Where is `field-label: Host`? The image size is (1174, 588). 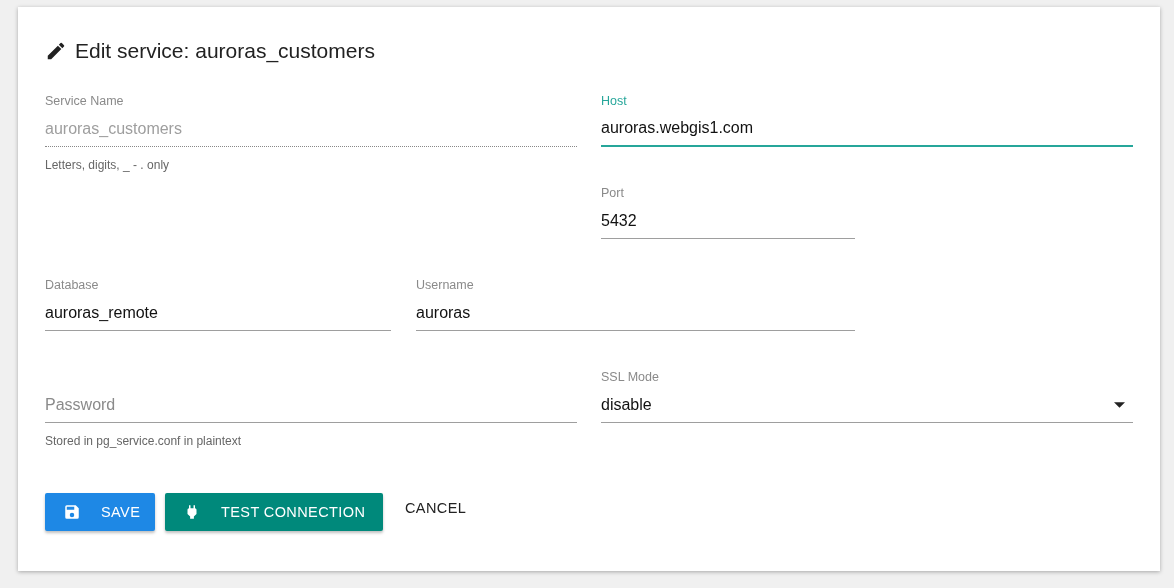
field-label: Host is located at coordinates (614, 101).